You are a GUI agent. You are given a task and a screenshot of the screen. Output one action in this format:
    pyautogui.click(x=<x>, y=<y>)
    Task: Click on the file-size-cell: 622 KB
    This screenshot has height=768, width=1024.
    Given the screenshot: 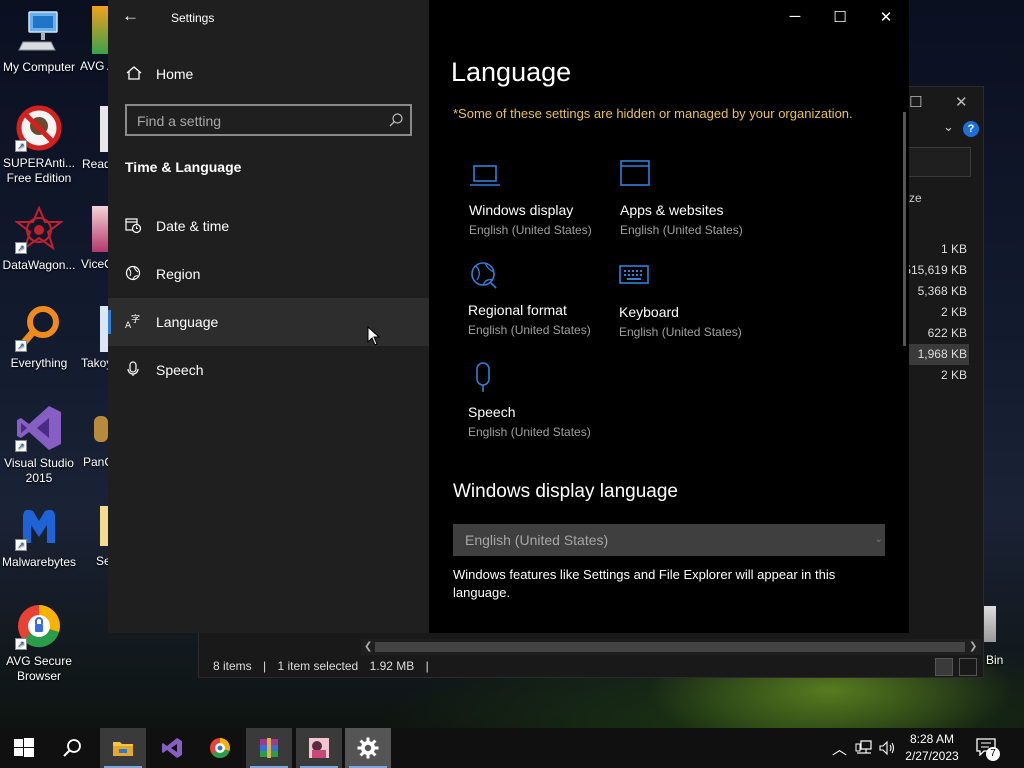 What is the action you would take?
    pyautogui.click(x=934, y=333)
    